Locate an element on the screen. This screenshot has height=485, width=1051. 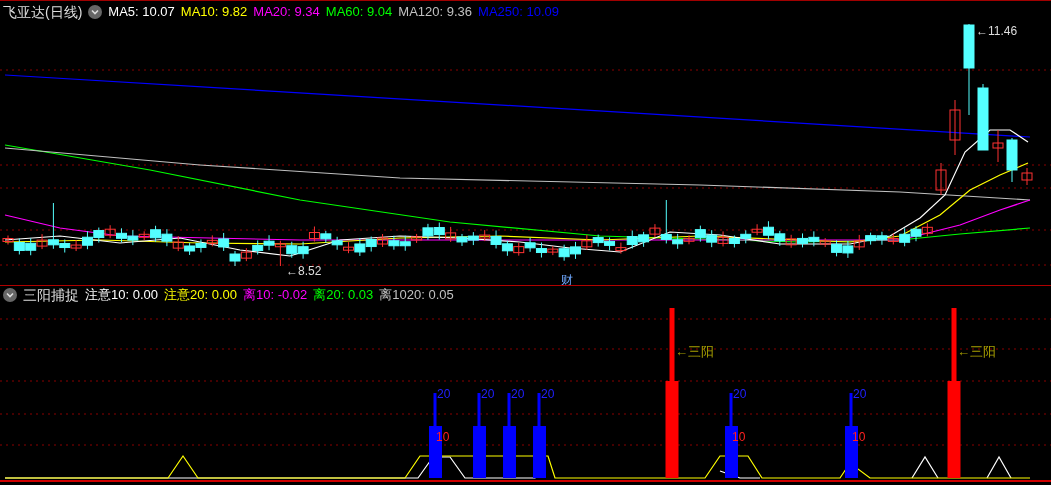
ma-legend-value: MA120: 9.36 is located at coordinates (435, 12).